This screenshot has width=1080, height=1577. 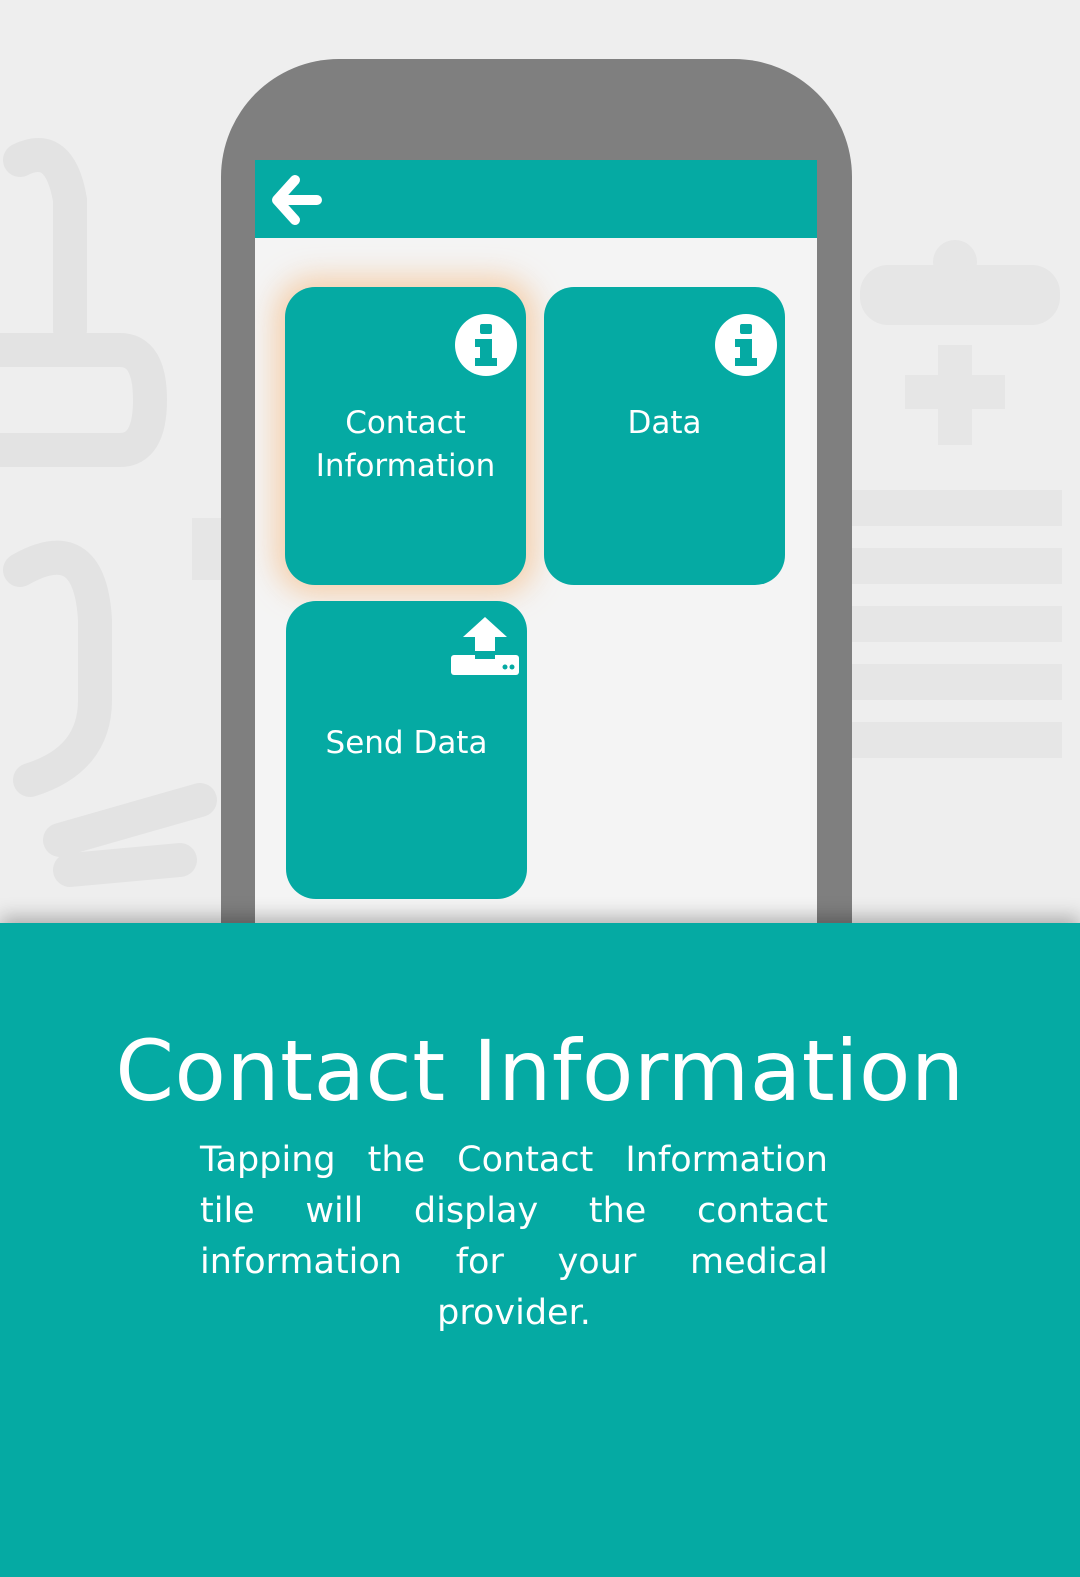 I want to click on tile-data: Data, so click(x=664, y=436).